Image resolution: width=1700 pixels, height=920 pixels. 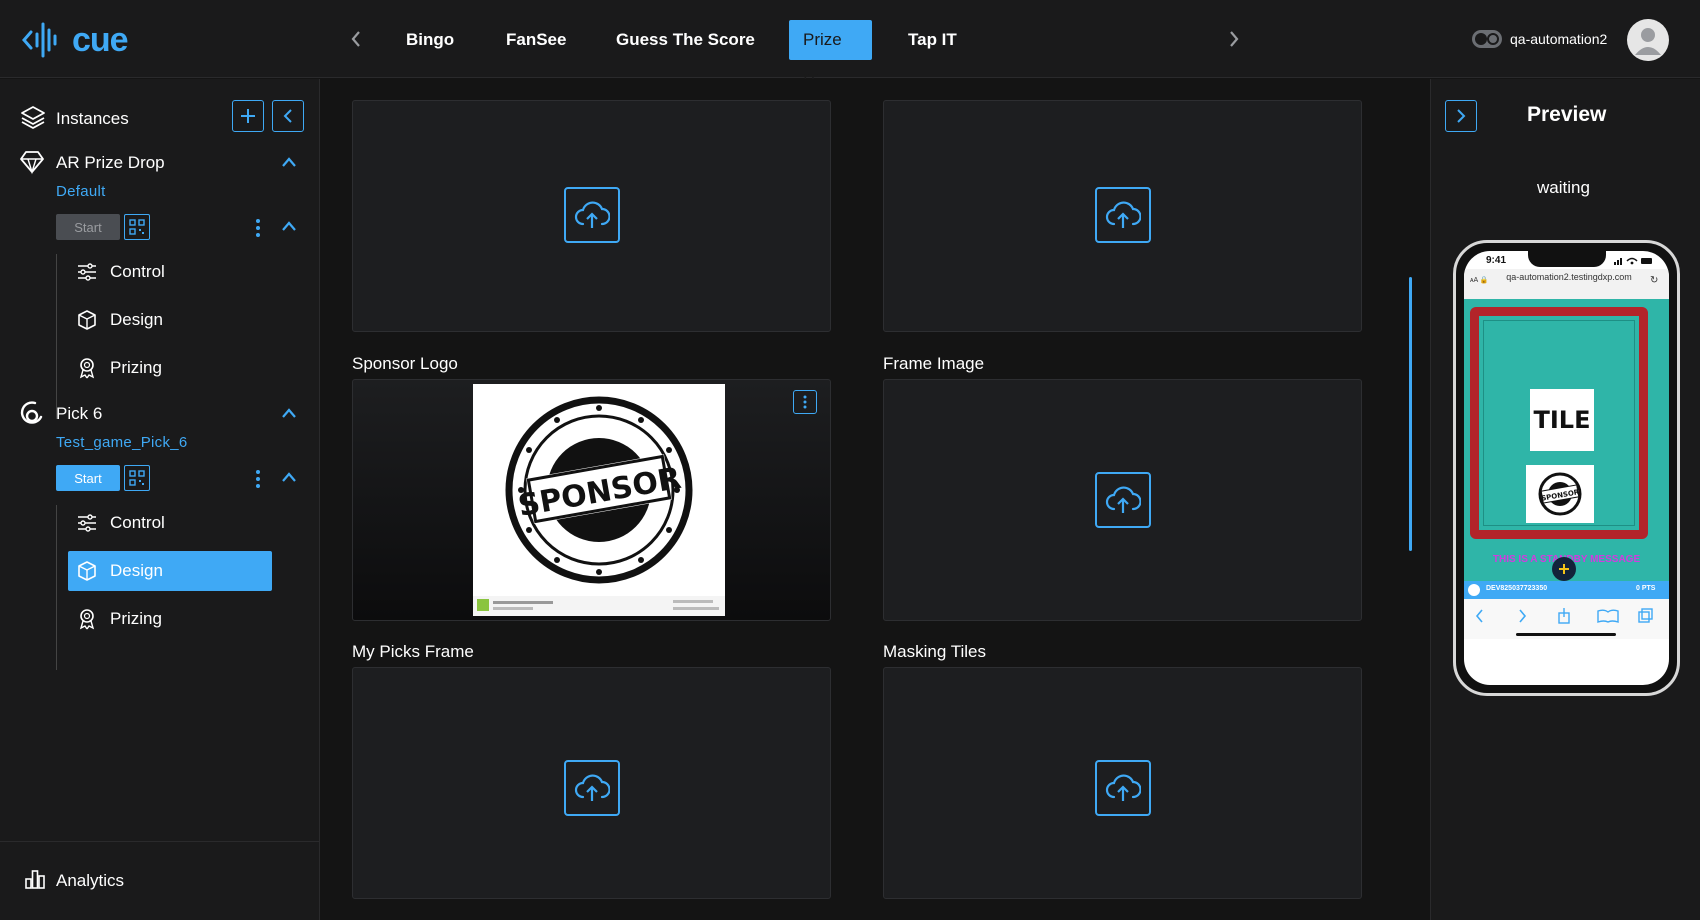 What do you see at coordinates (1569, 277) in the screenshot?
I see `browser-url: qa-automation2.testingdxp.com` at bounding box center [1569, 277].